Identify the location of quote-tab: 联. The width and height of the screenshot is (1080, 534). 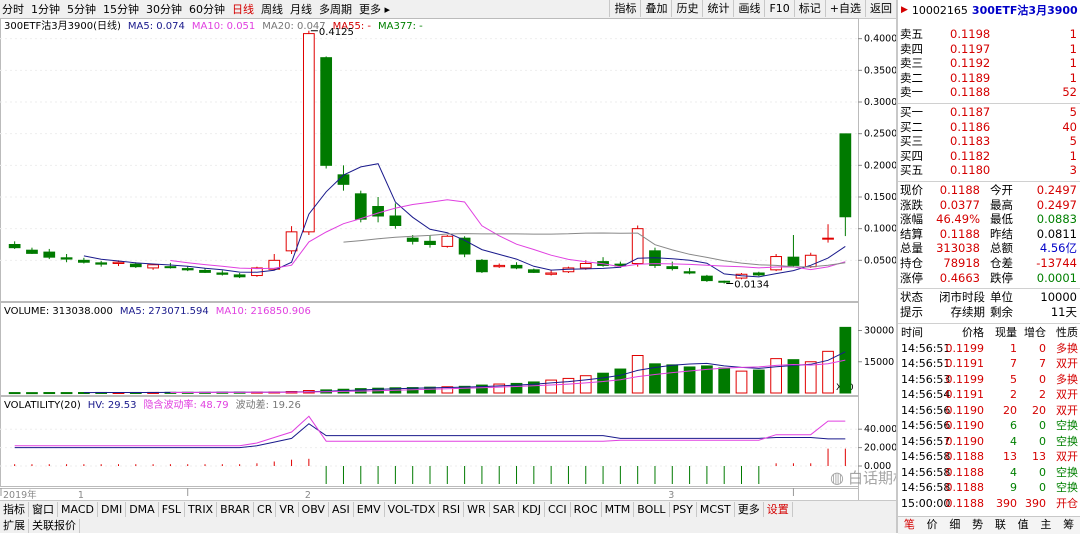
(1000, 525).